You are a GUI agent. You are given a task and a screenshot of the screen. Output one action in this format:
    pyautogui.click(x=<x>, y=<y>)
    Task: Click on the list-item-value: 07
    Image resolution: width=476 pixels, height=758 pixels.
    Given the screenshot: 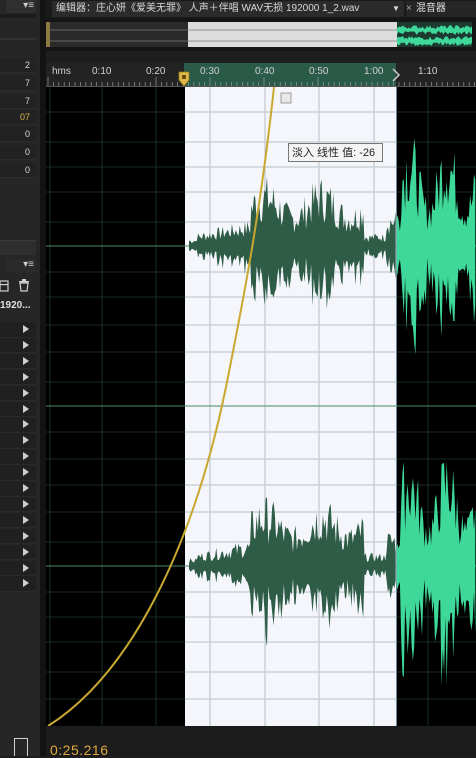 What is the action you would take?
    pyautogui.click(x=24, y=117)
    